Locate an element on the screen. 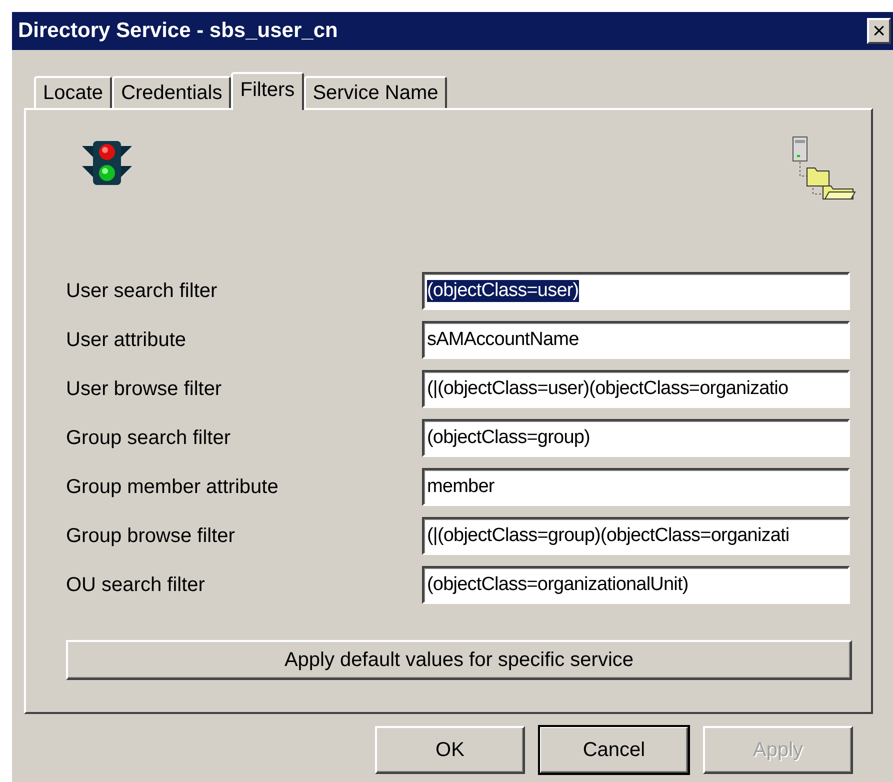  field-label: User search filter is located at coordinates (142, 291).